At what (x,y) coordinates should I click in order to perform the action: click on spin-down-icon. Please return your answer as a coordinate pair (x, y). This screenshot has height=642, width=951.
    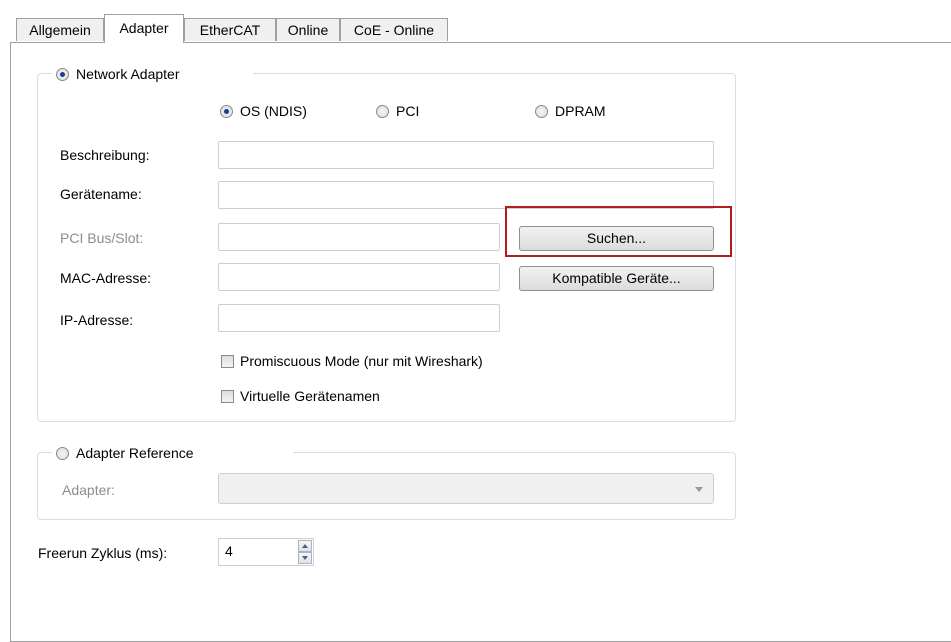
    Looking at the image, I should click on (305, 558).